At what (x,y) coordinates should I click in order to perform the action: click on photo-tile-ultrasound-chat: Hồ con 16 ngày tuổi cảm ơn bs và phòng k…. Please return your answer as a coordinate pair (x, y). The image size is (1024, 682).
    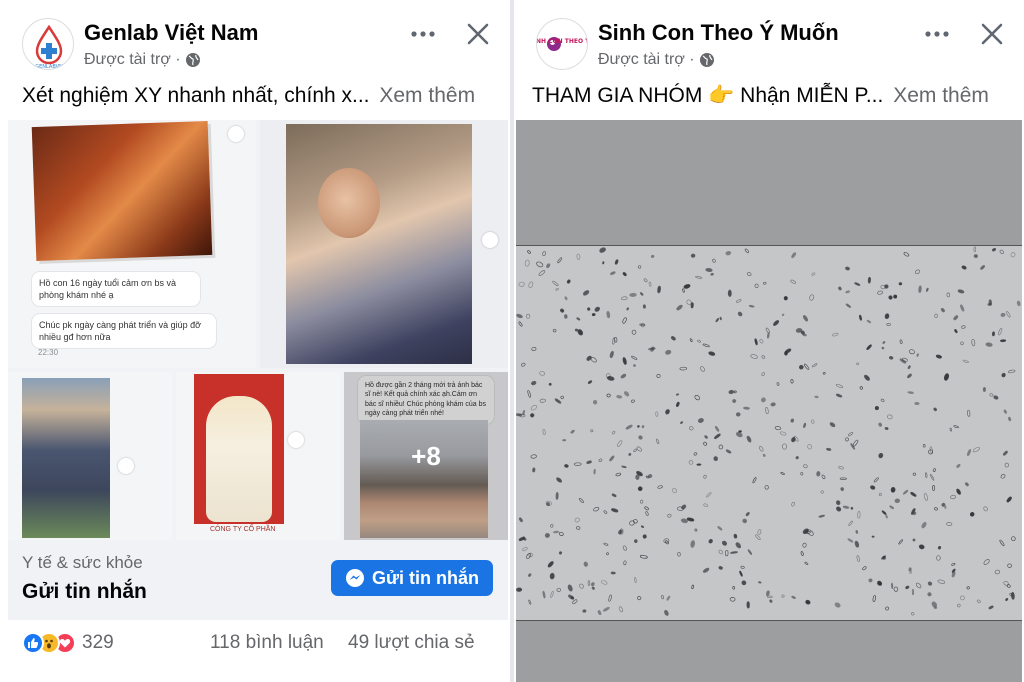
    Looking at the image, I should click on (132, 244).